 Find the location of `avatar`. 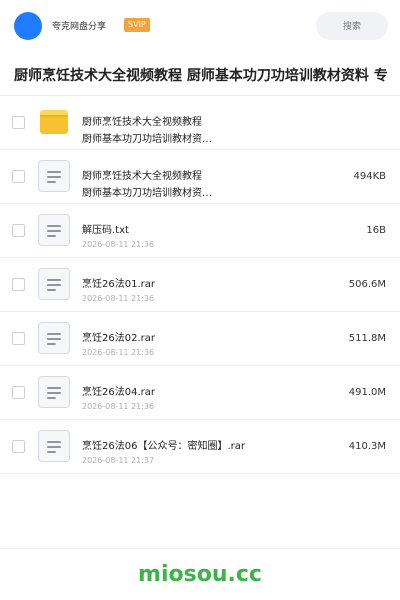

avatar is located at coordinates (28, 26).